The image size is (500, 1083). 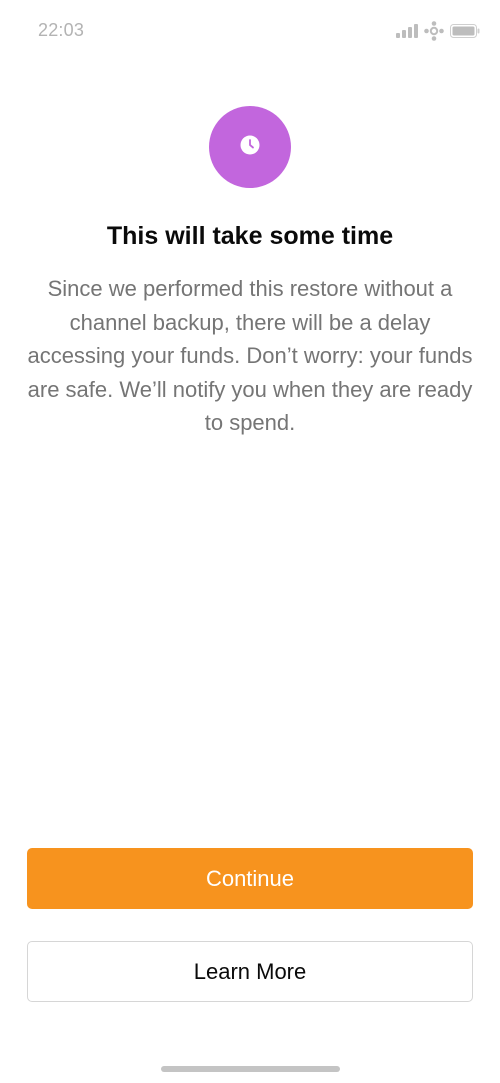 What do you see at coordinates (434, 31) in the screenshot?
I see `network-icon` at bounding box center [434, 31].